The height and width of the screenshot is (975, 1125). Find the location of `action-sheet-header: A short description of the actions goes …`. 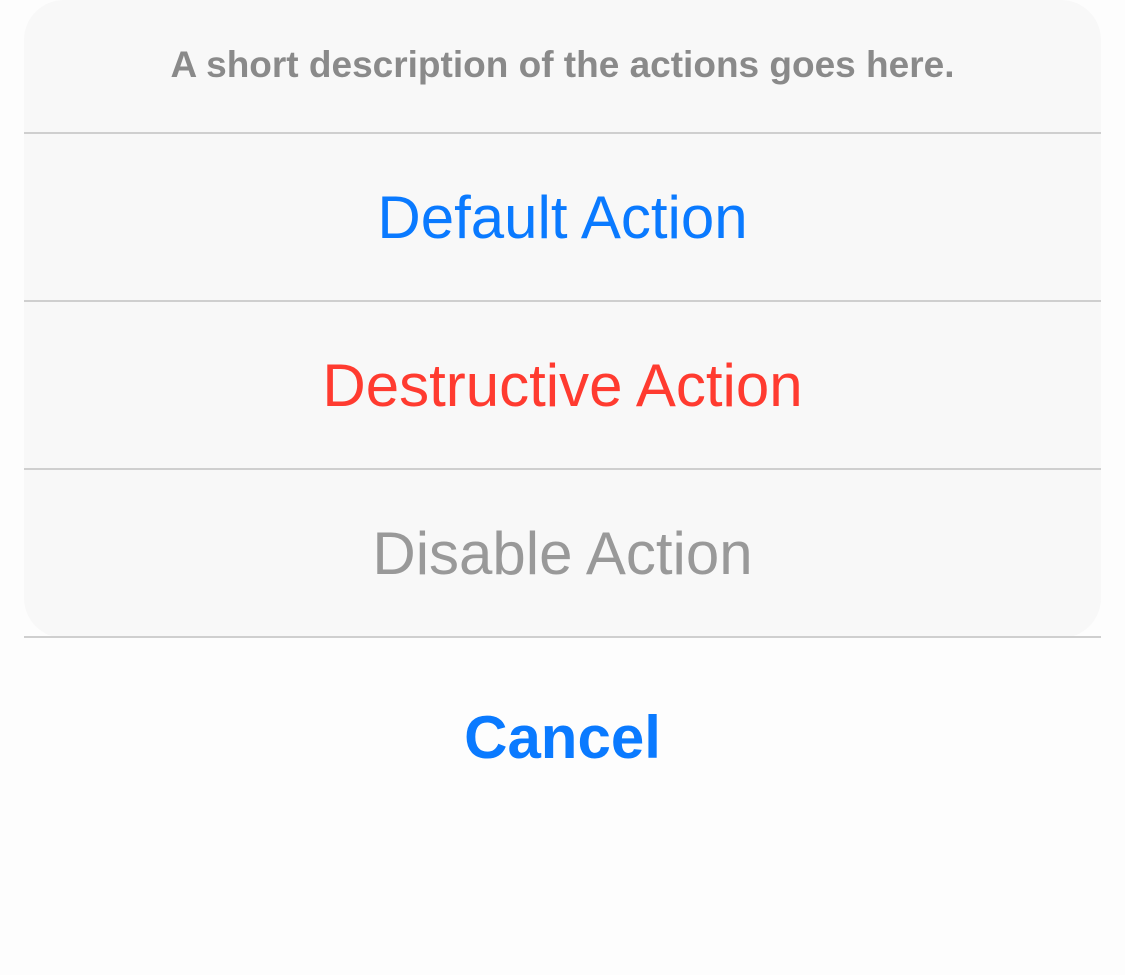

action-sheet-header: A short description of the actions goes … is located at coordinates (562, 67).